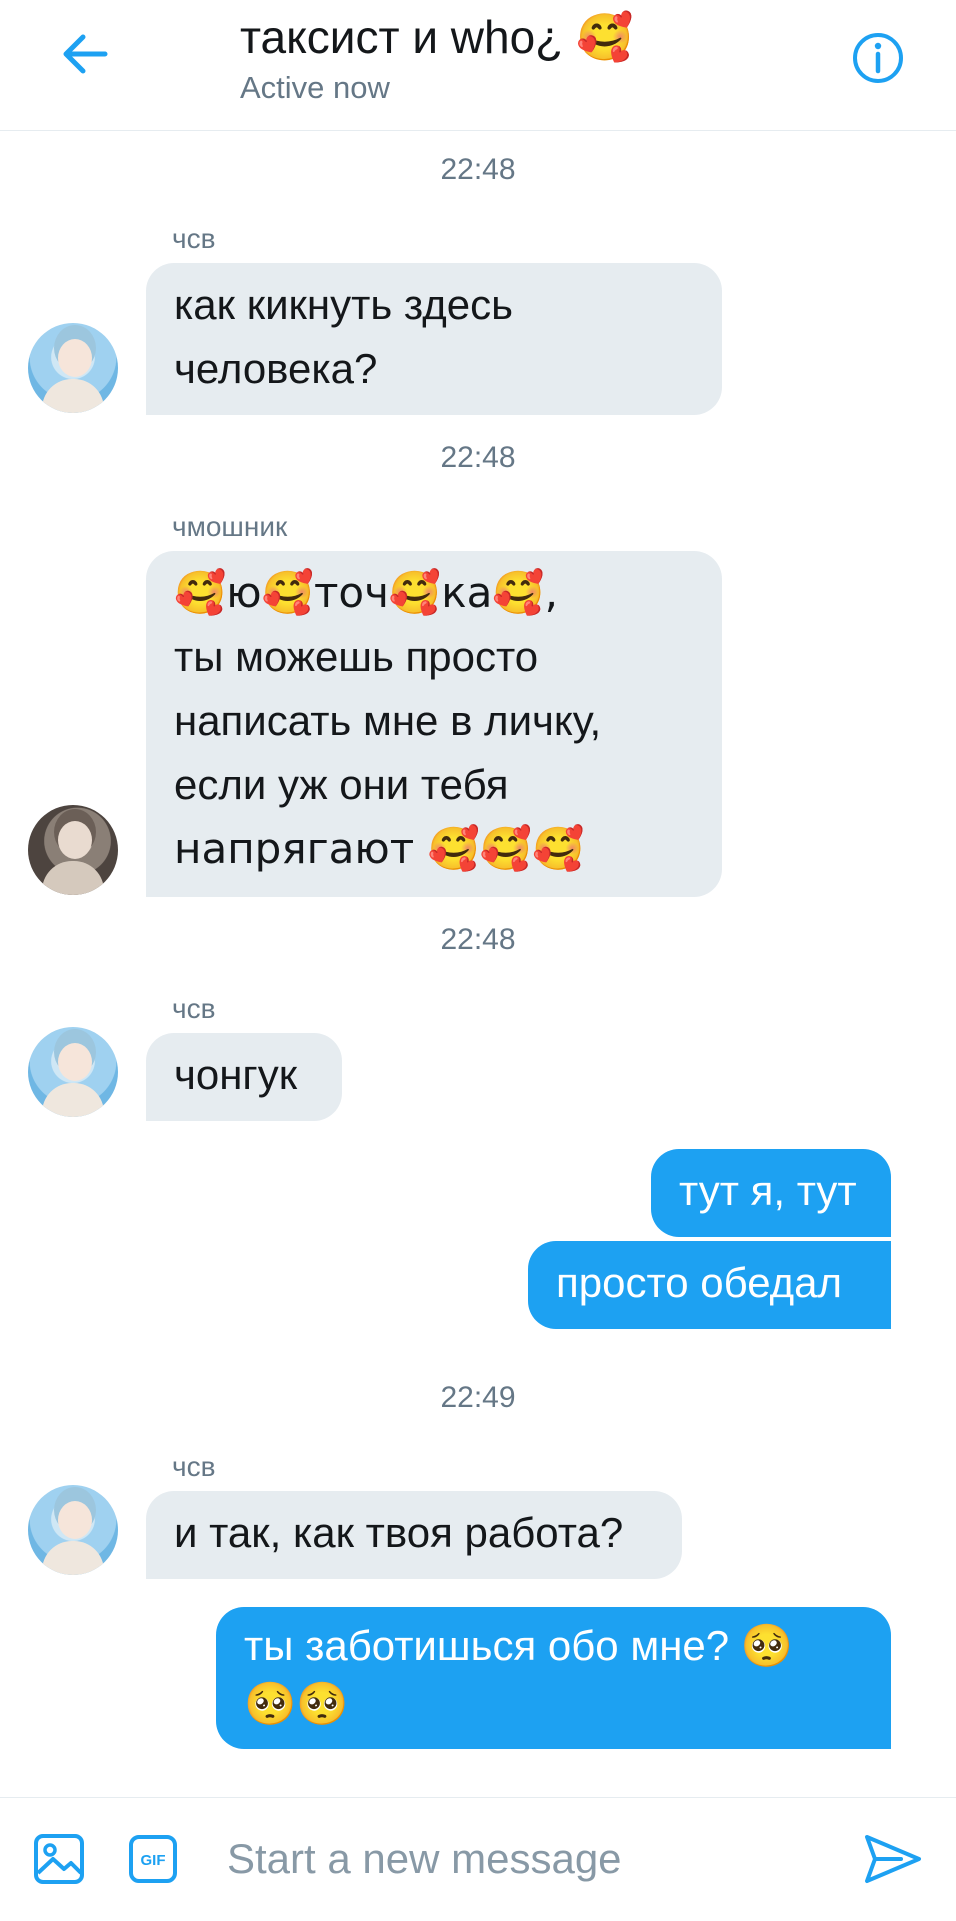 The image size is (956, 1921). Describe the element at coordinates (768, 1190) in the screenshot. I see `message-text: тут я, тут` at that location.